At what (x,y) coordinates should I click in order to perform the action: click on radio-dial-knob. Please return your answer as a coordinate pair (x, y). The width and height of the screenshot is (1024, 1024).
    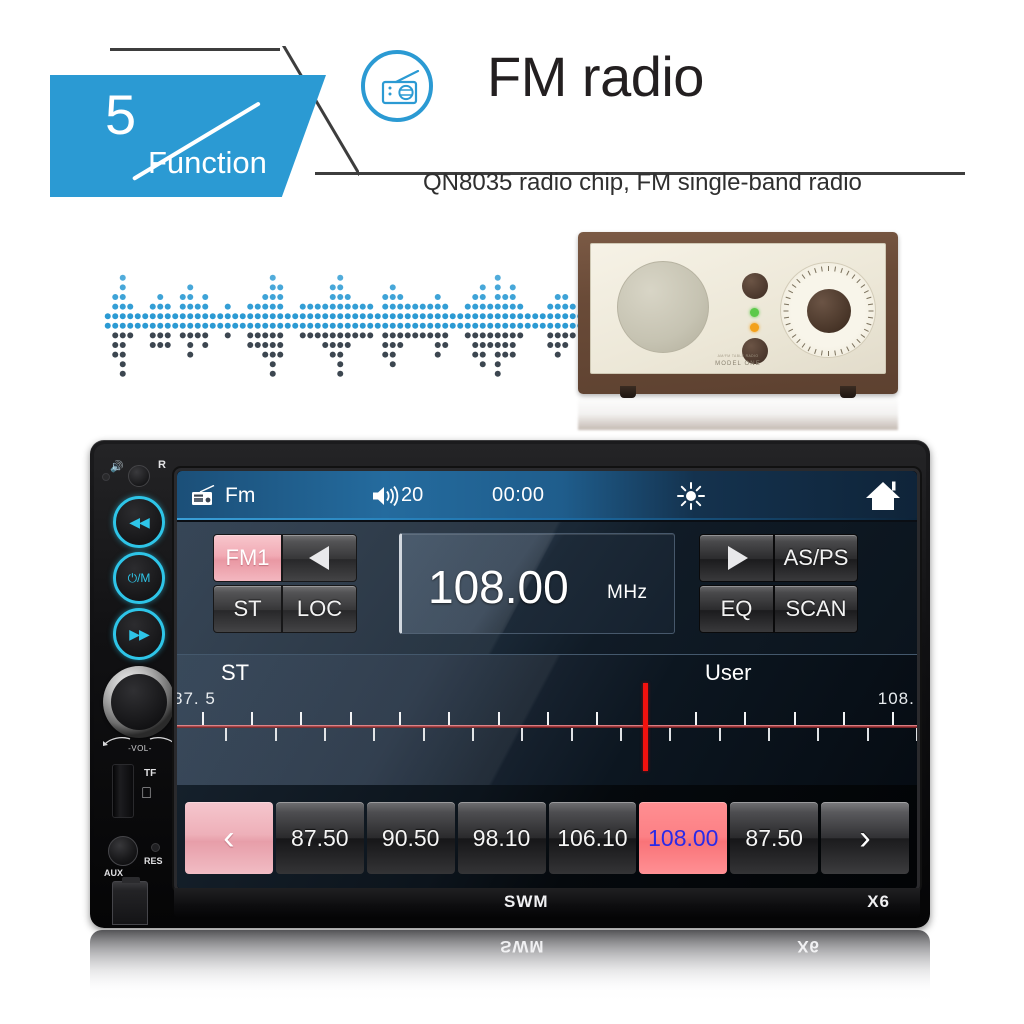
    Looking at the image, I should click on (829, 311).